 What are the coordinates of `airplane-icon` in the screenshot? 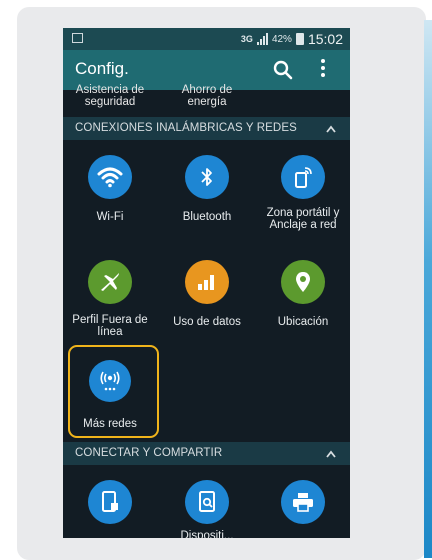 It's located at (110, 282).